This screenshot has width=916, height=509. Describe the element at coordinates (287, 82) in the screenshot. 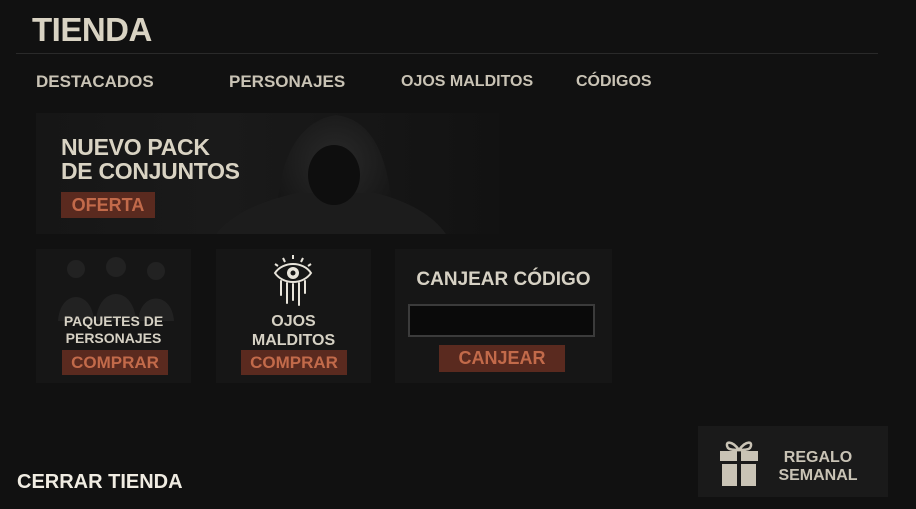

I see `tab-characters: PERSONAJES` at that location.